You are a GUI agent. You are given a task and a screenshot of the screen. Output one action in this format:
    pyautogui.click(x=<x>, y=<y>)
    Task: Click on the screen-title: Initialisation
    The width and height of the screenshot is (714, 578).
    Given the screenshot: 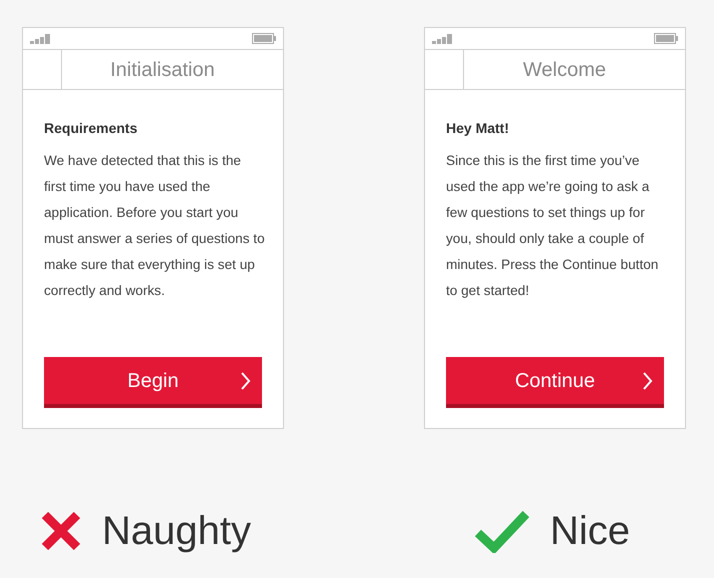 What is the action you would take?
    pyautogui.click(x=162, y=70)
    